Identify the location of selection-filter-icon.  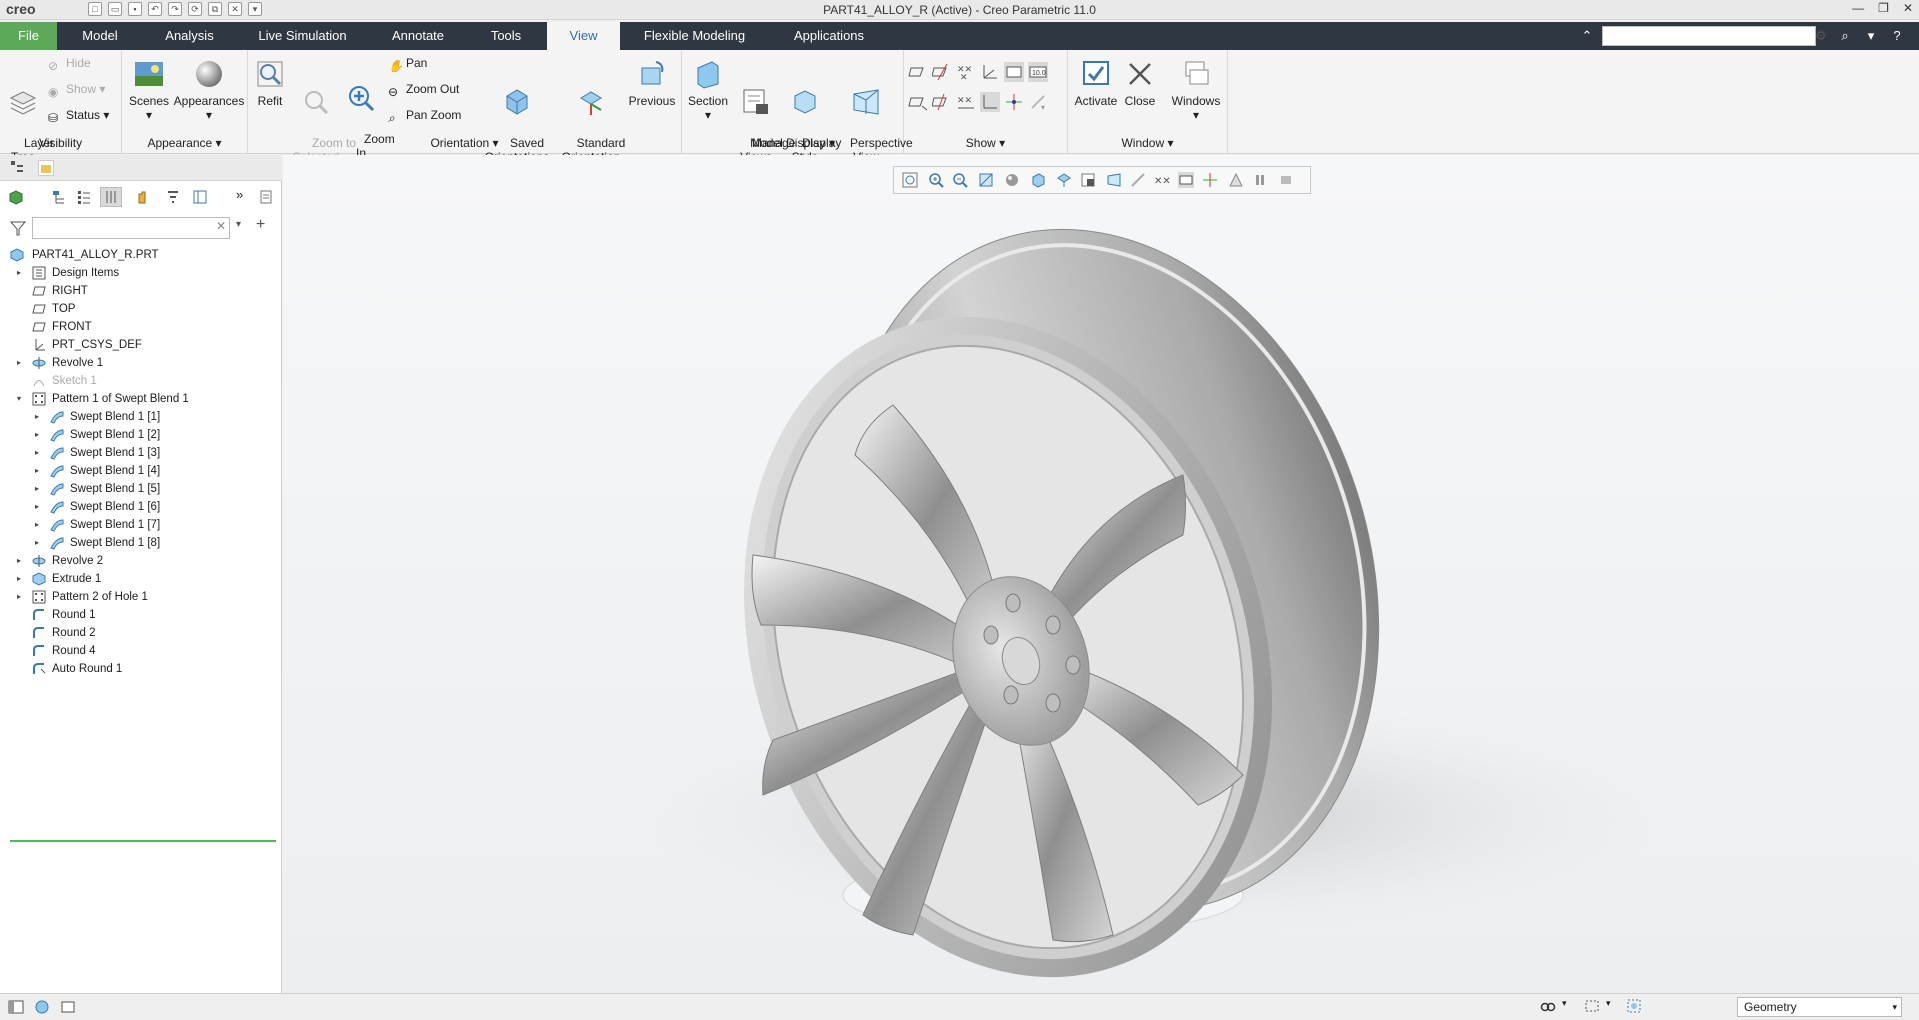
(1634, 1006).